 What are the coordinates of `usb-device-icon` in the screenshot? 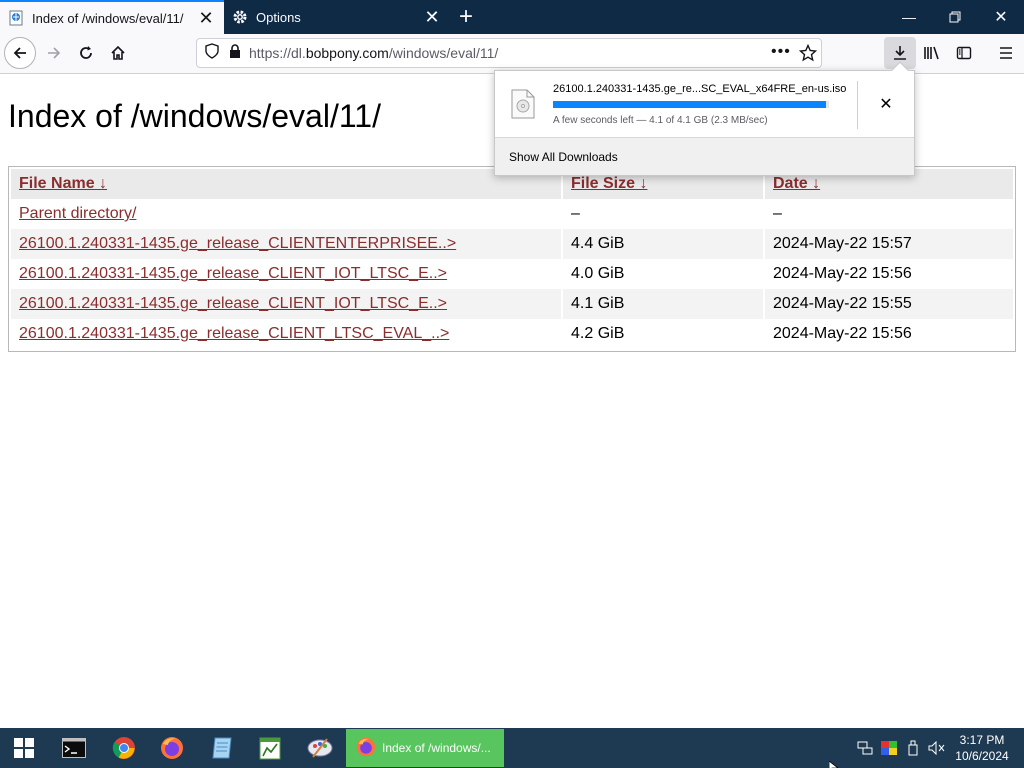 It's located at (913, 748).